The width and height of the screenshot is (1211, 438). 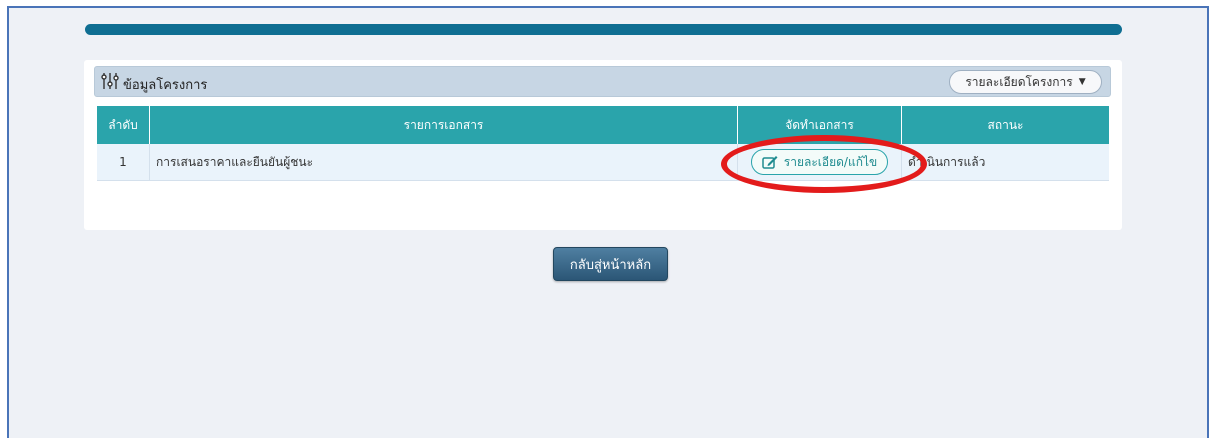 I want to click on top-bar, so click(x=603, y=29).